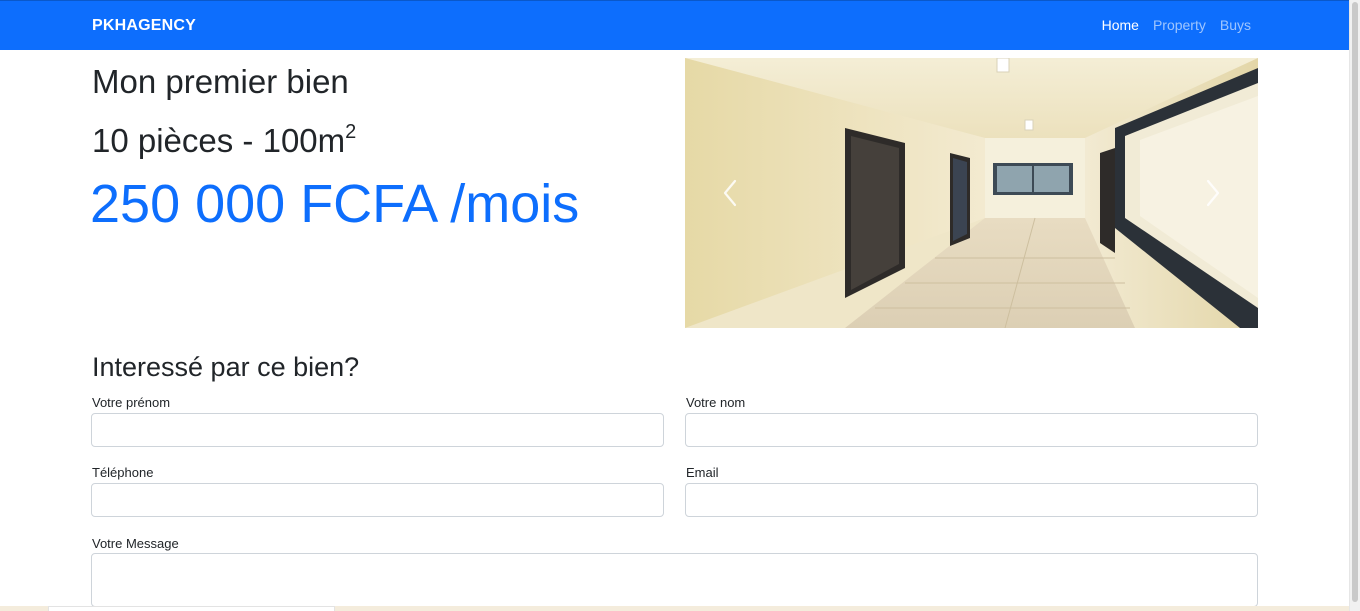 Image resolution: width=1360 pixels, height=611 pixels. I want to click on carousel-prev-button, so click(730, 193).